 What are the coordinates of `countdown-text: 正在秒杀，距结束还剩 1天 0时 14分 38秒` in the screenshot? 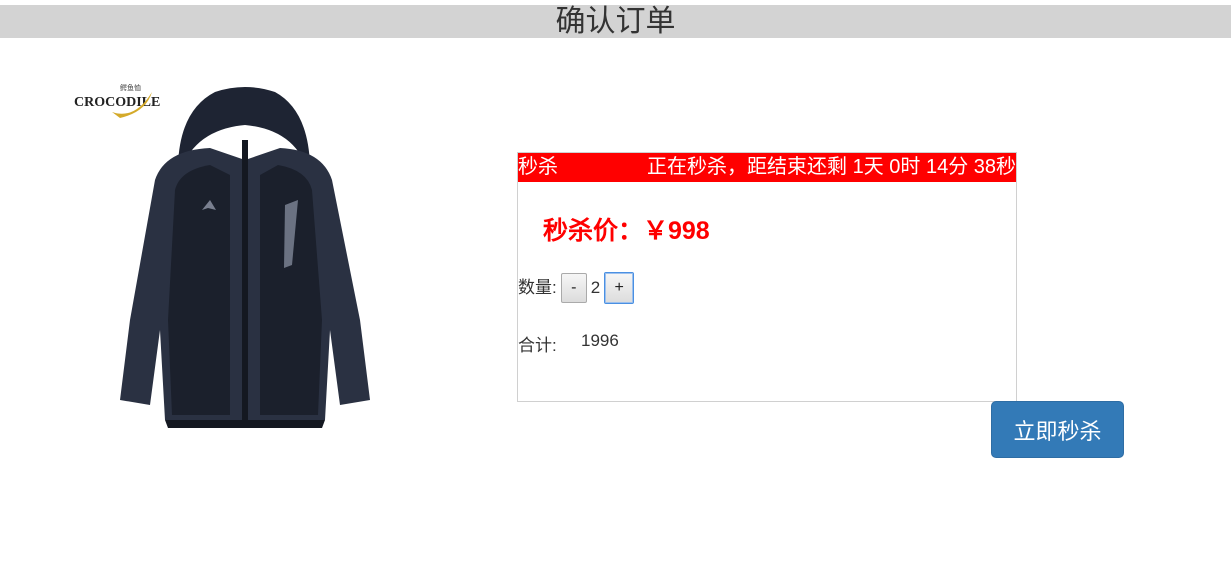 It's located at (831, 167).